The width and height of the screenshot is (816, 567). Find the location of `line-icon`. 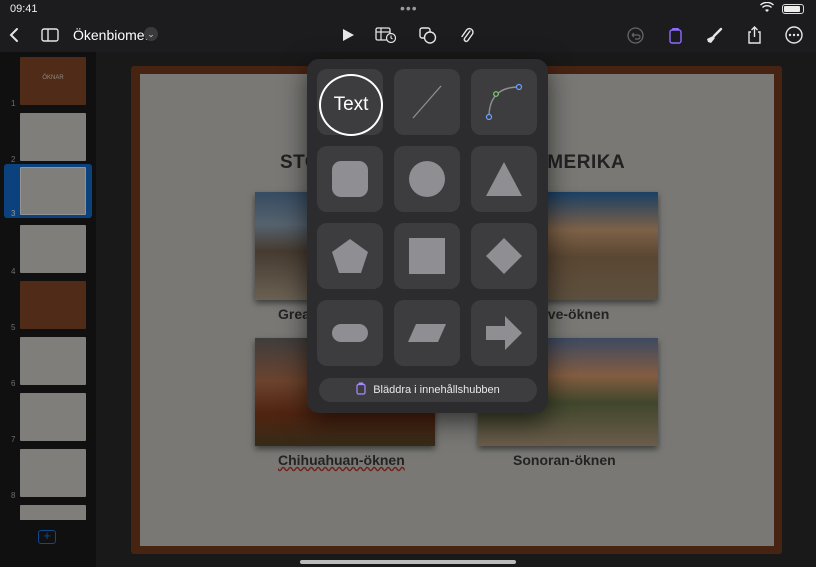

line-icon is located at coordinates (427, 102).